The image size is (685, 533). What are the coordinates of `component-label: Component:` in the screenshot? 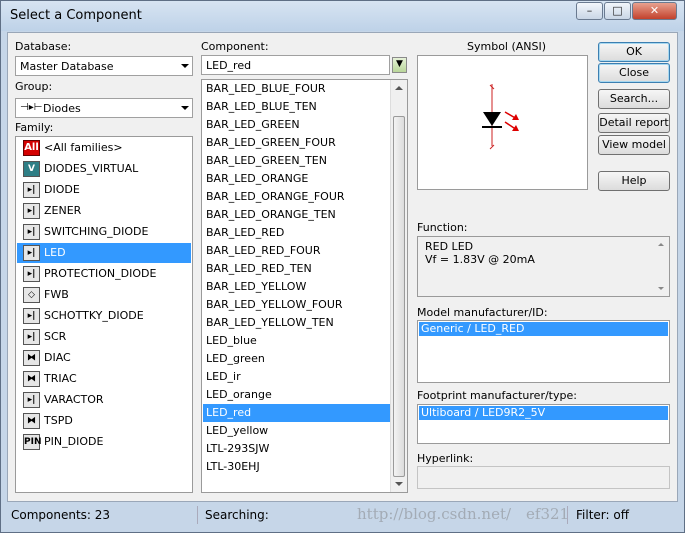 It's located at (235, 46).